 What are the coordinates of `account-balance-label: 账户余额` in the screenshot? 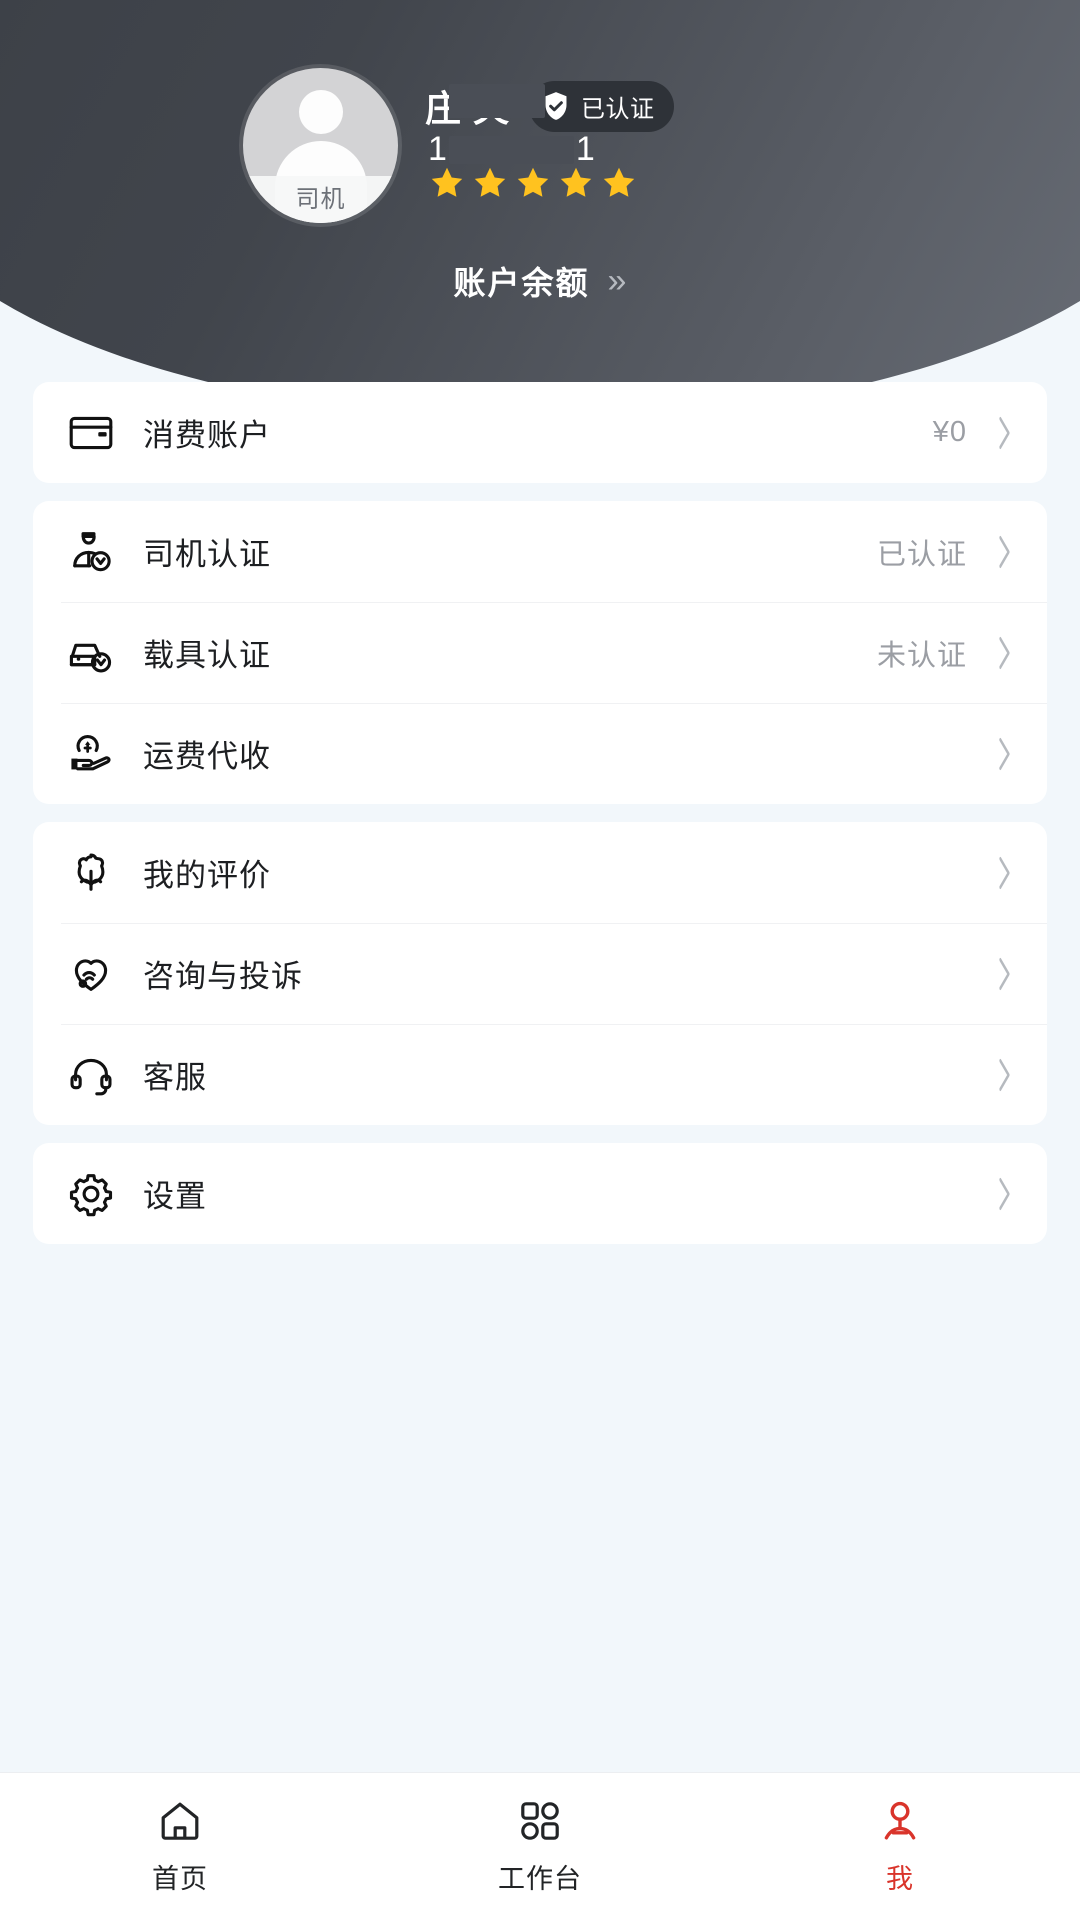 It's located at (521, 283).